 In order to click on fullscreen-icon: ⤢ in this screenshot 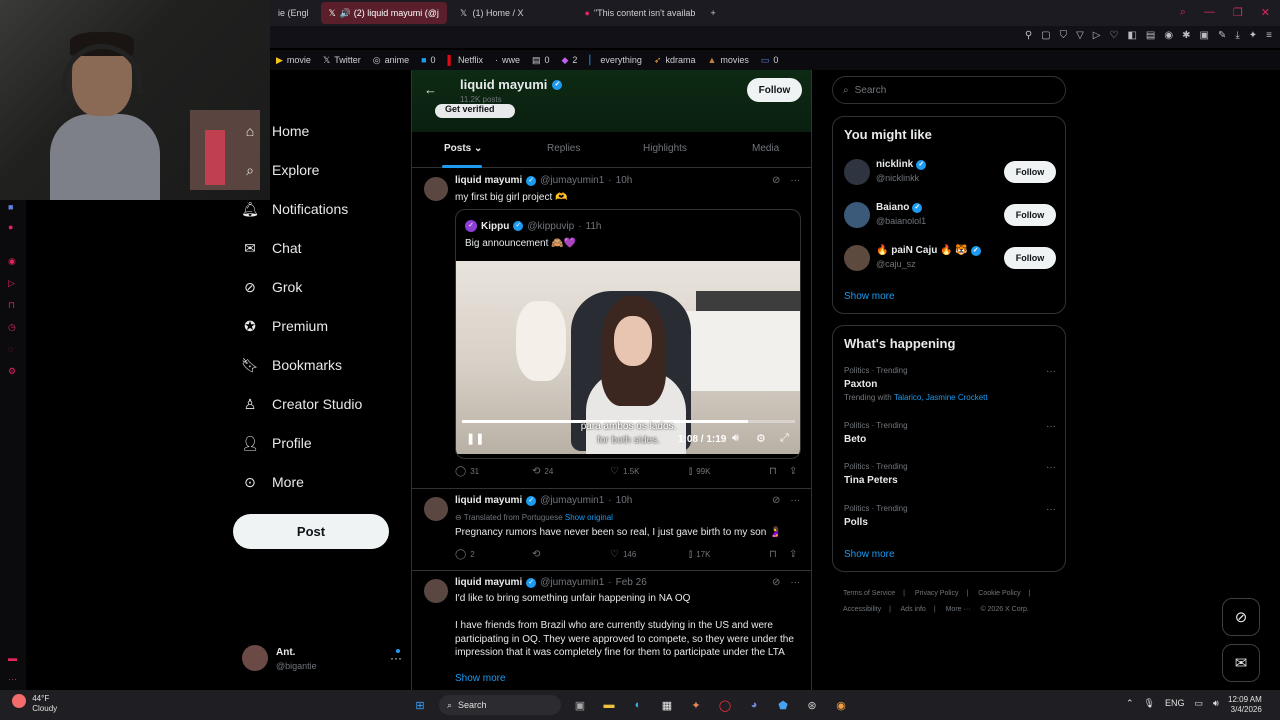, I will do `click(784, 438)`.